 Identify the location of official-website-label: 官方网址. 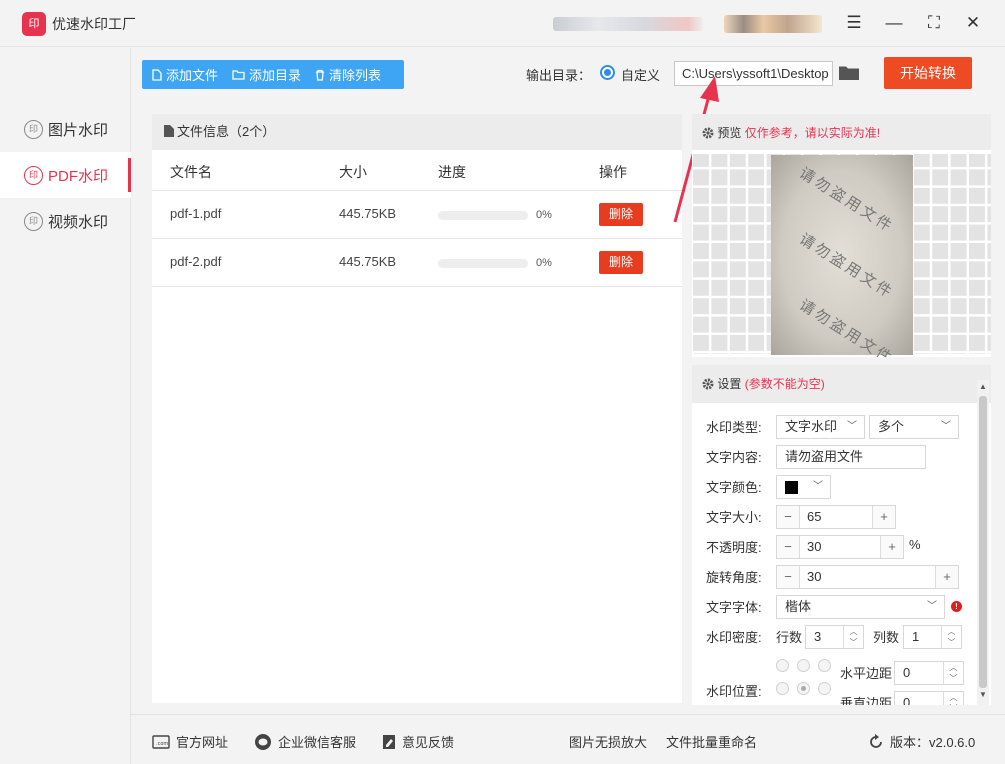
(202, 742).